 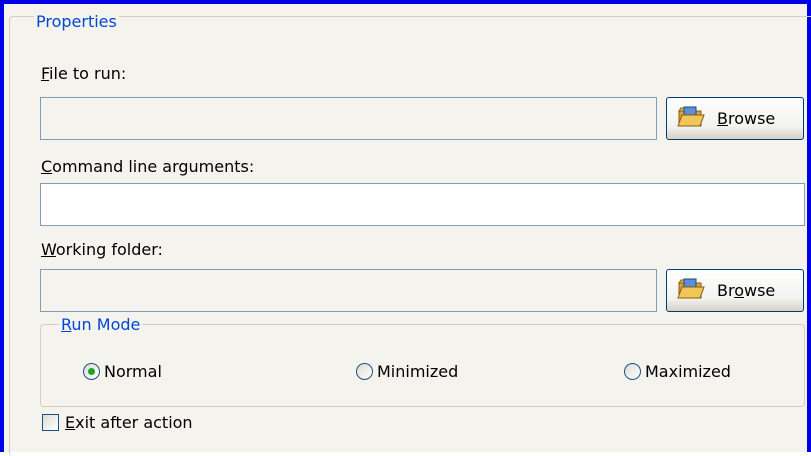 What do you see at coordinates (348, 290) in the screenshot?
I see `working-folder-field` at bounding box center [348, 290].